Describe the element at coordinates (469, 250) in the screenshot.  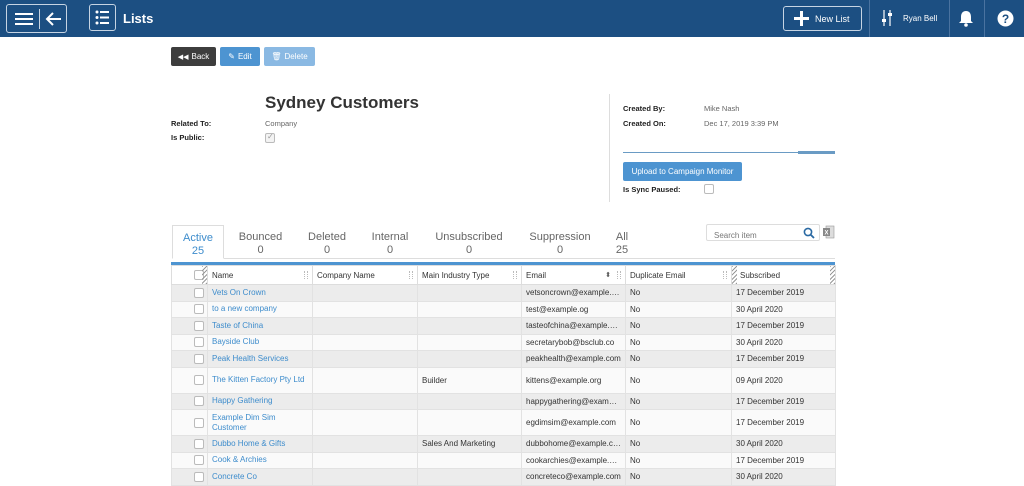
I see `tab-count: 0` at that location.